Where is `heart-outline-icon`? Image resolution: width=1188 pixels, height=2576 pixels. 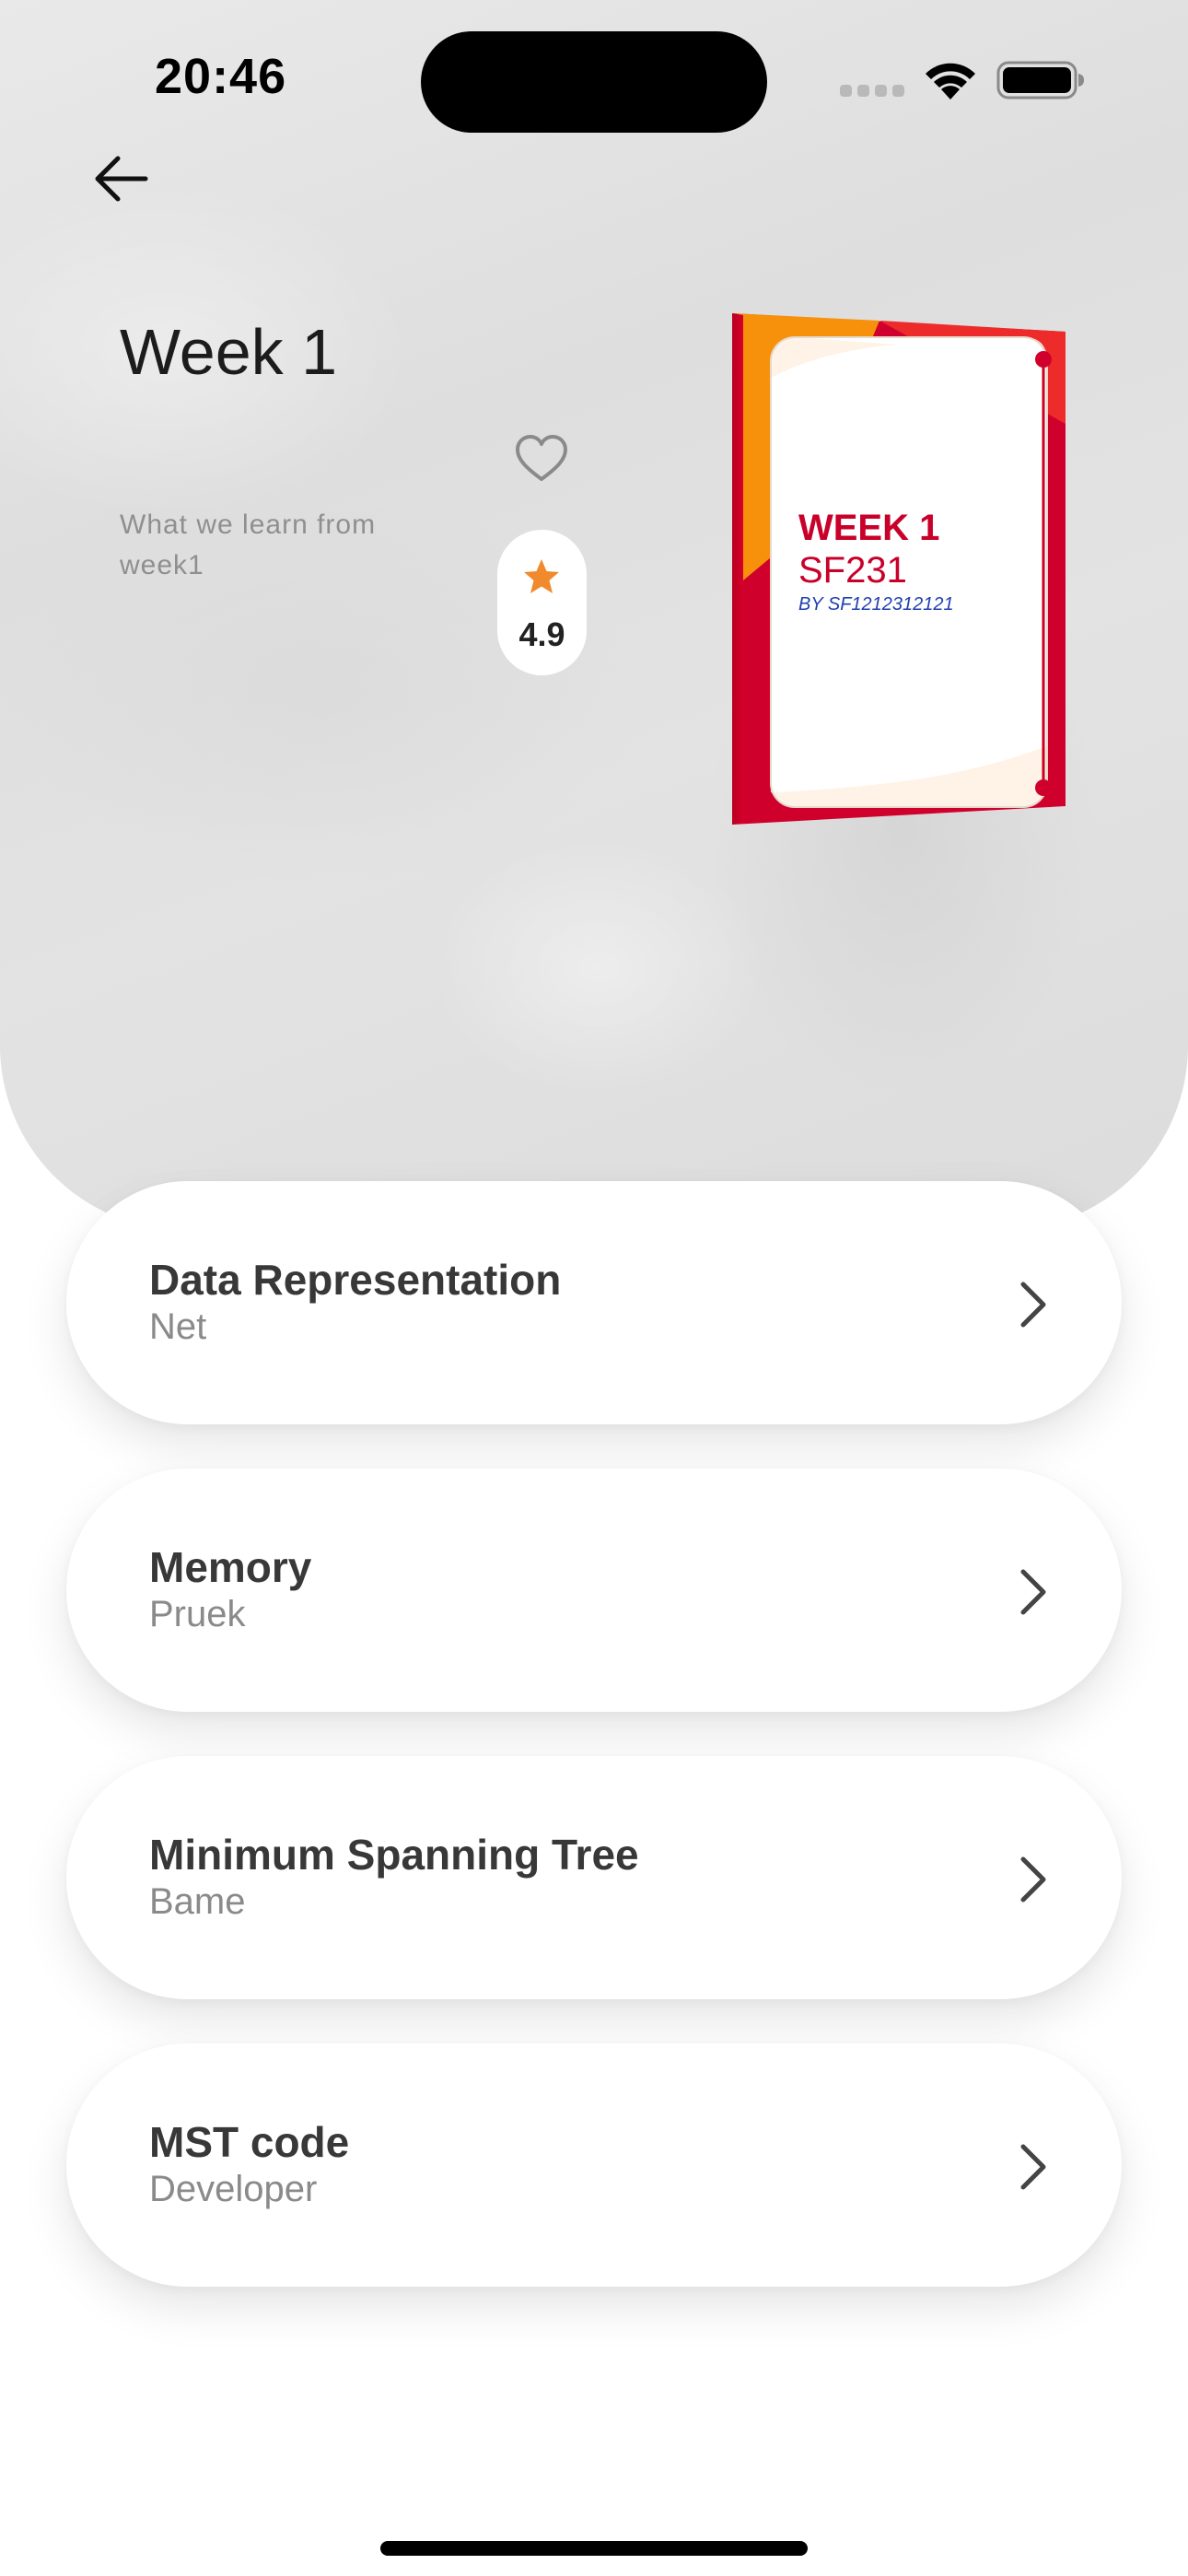 heart-outline-icon is located at coordinates (541, 459).